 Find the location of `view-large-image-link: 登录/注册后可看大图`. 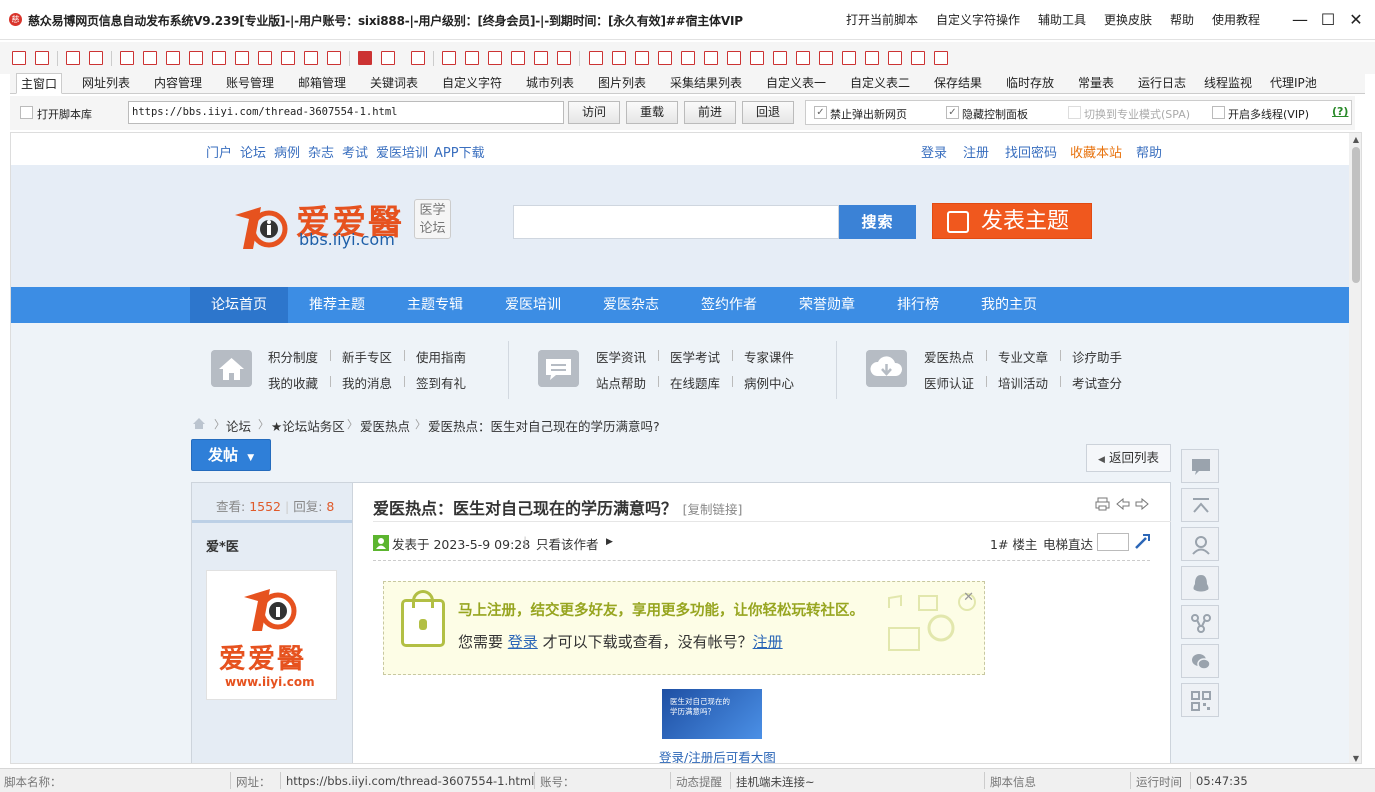

view-large-image-link: 登录/注册后可看大图 is located at coordinates (717, 755).